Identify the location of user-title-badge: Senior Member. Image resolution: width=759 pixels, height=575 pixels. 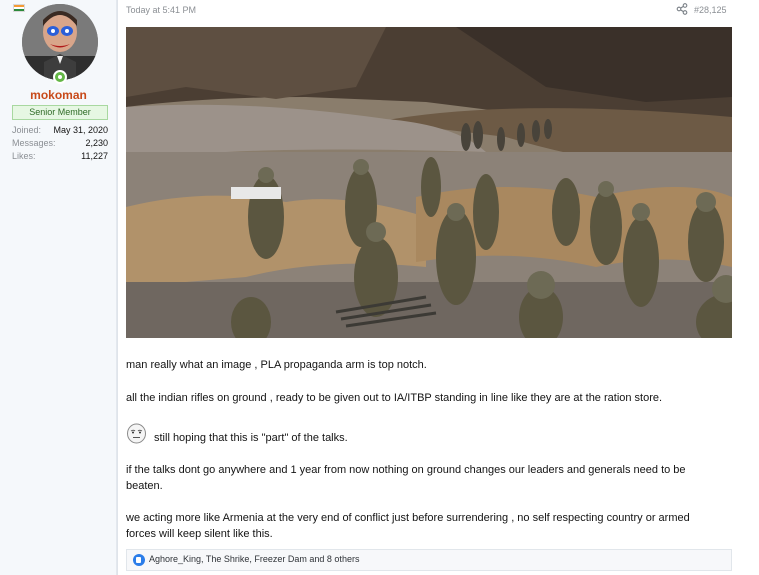
(60, 112).